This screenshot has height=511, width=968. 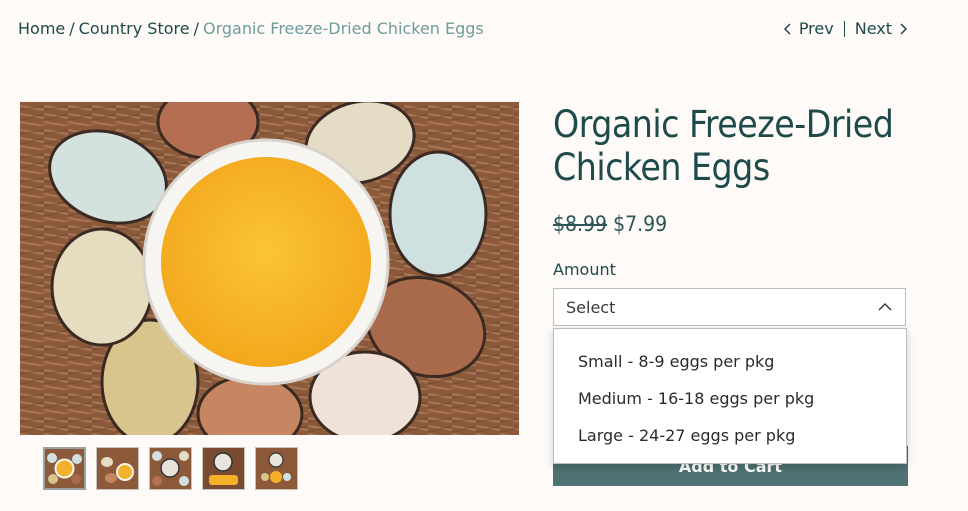 I want to click on next-label: Next, so click(x=873, y=28).